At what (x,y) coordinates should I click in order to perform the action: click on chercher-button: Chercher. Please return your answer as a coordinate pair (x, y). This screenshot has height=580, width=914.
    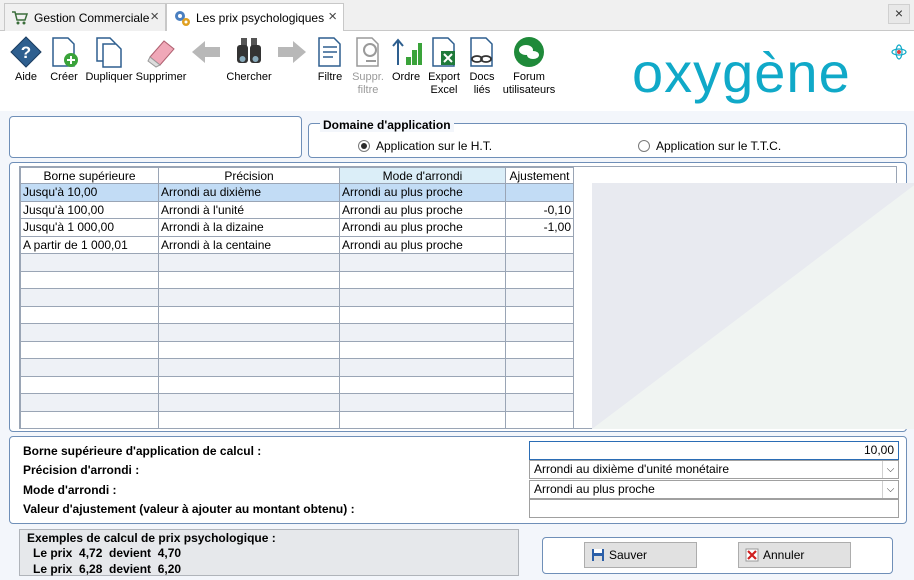
    Looking at the image, I should click on (249, 59).